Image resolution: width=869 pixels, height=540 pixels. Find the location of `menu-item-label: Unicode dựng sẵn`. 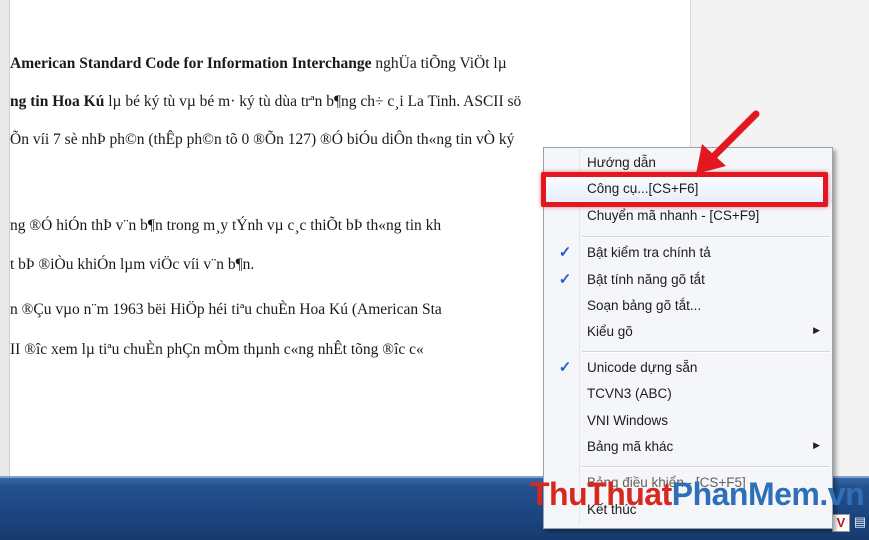

menu-item-label: Unicode dựng sẵn is located at coordinates (642, 367).